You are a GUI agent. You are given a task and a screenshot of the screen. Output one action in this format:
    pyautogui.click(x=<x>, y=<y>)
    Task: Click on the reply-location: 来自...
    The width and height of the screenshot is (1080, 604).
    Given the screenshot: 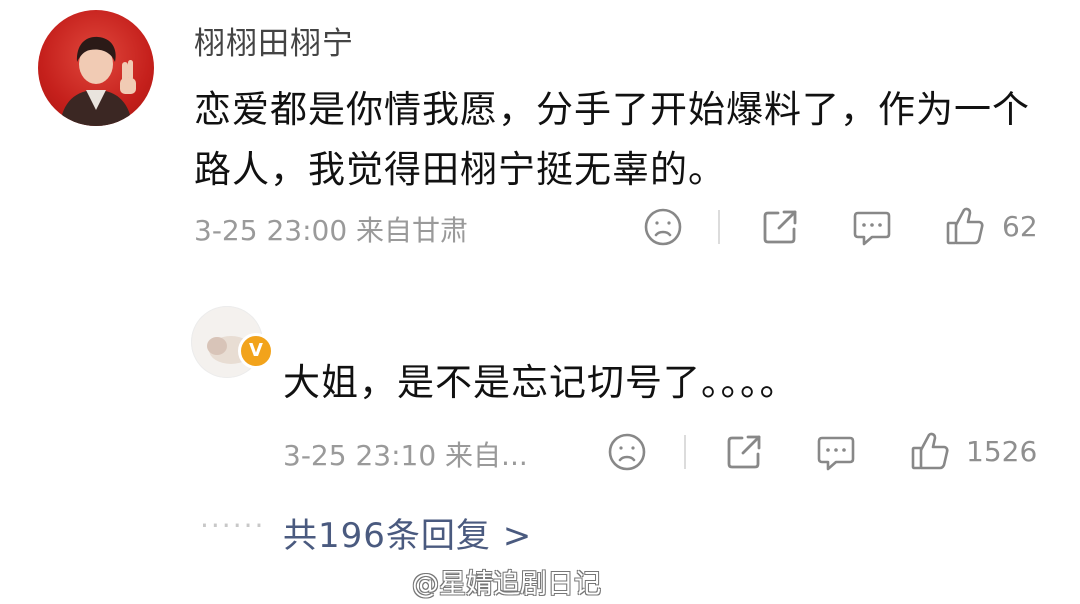 What is the action you would take?
    pyautogui.click(x=486, y=455)
    